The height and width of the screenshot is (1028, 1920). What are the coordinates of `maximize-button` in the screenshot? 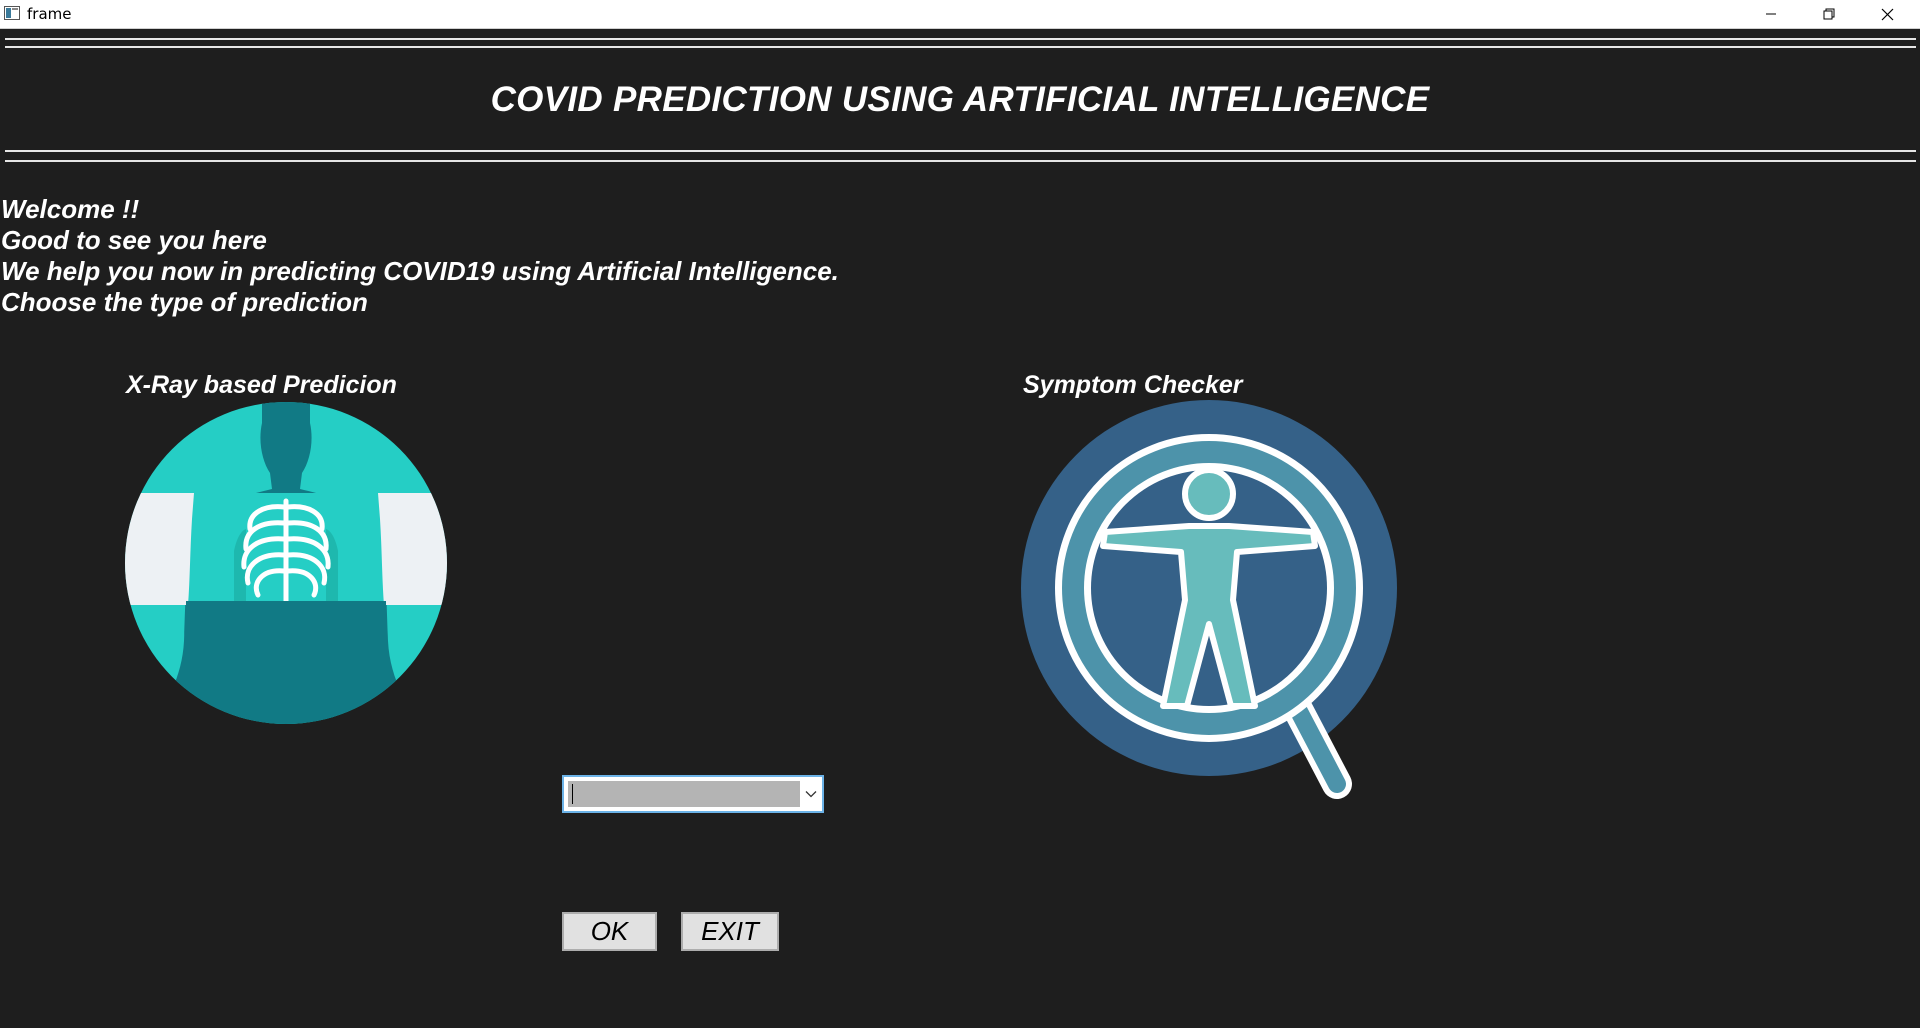 It's located at (1829, 14).